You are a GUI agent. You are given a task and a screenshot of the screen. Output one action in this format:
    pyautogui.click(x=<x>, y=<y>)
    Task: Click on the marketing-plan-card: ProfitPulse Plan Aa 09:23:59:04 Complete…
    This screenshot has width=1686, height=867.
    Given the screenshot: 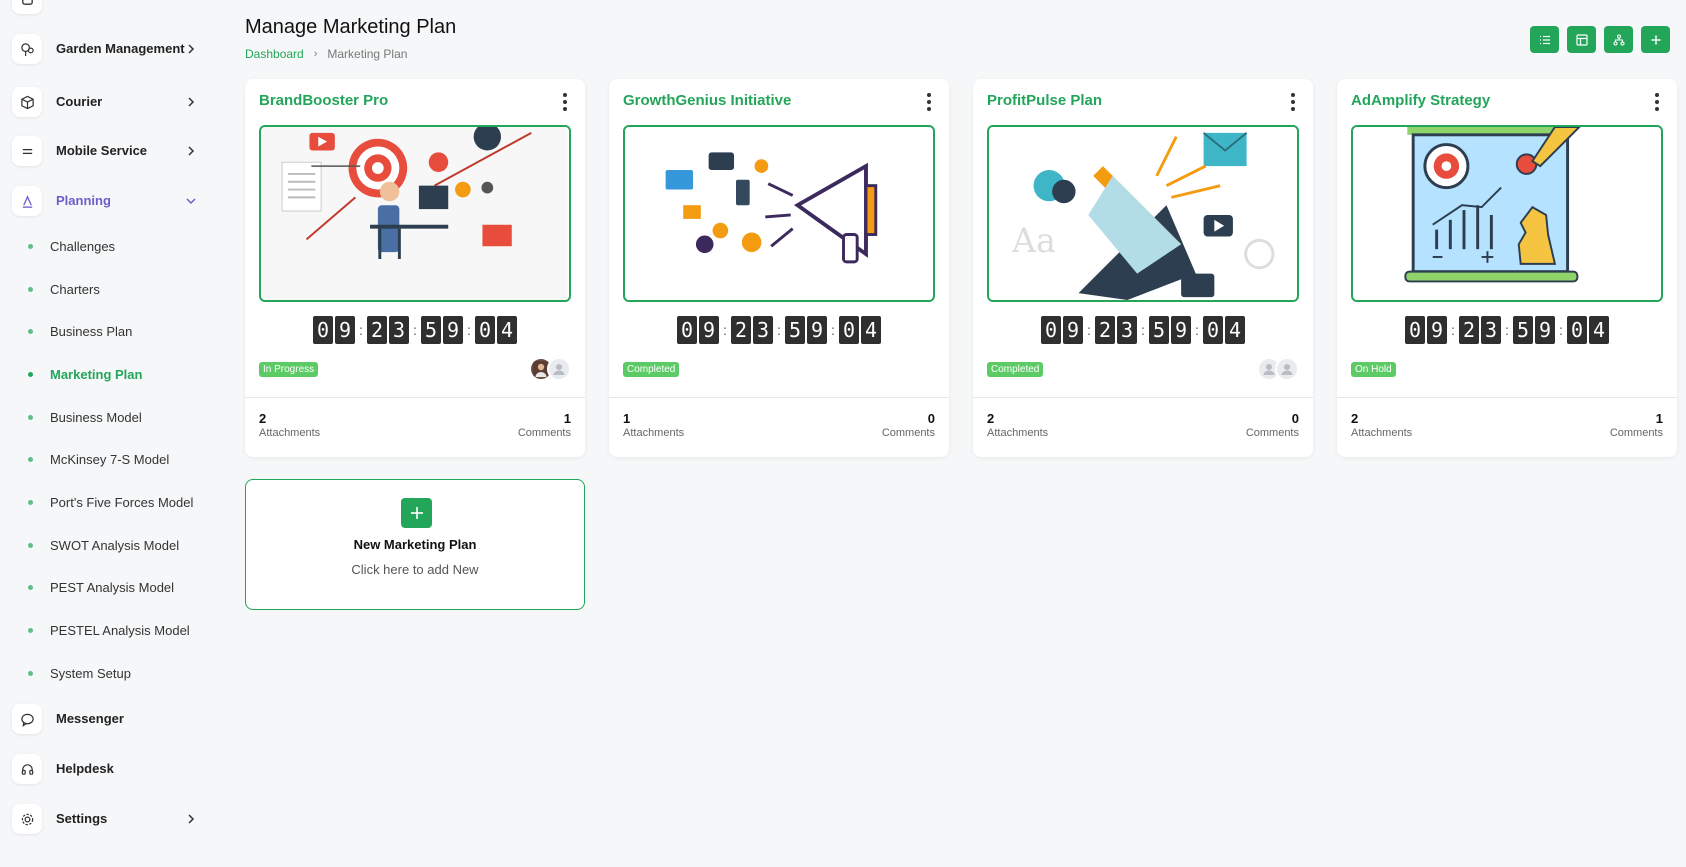 What is the action you would take?
    pyautogui.click(x=1143, y=268)
    